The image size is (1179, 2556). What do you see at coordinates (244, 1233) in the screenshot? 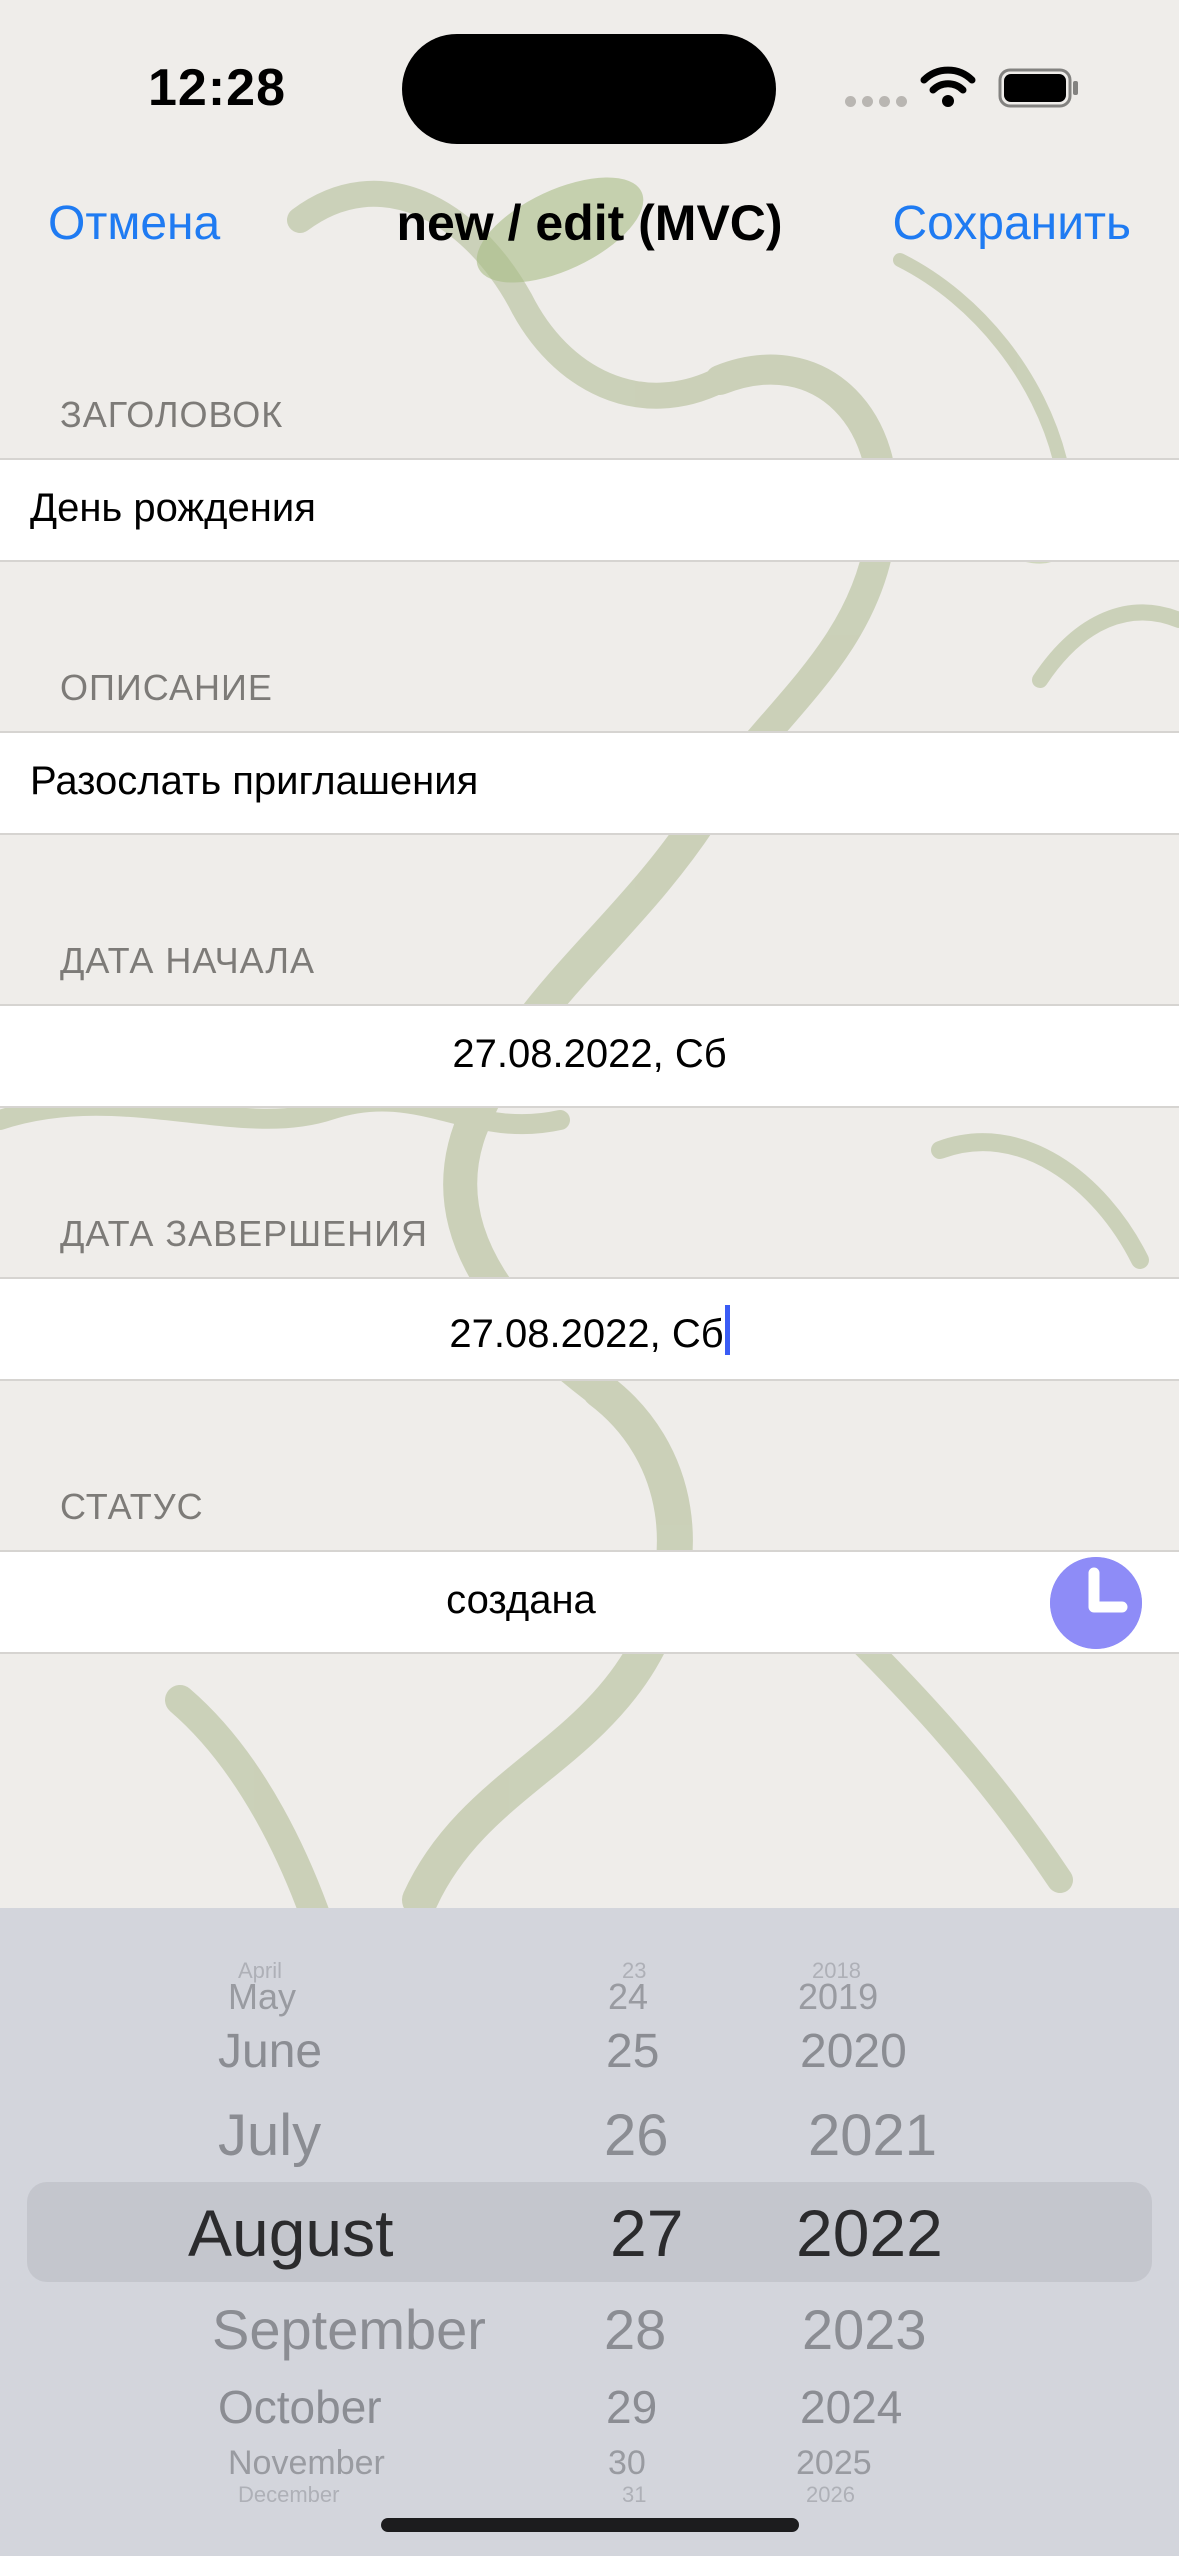
I see `end-date-section-label: ДАТА ЗАВЕРШЕНИЯ` at bounding box center [244, 1233].